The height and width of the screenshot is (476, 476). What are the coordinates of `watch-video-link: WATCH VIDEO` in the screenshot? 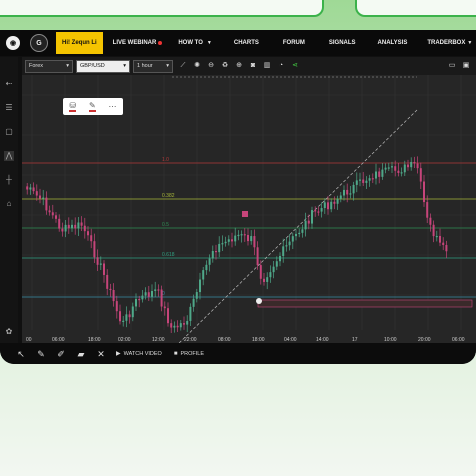 It's located at (143, 354).